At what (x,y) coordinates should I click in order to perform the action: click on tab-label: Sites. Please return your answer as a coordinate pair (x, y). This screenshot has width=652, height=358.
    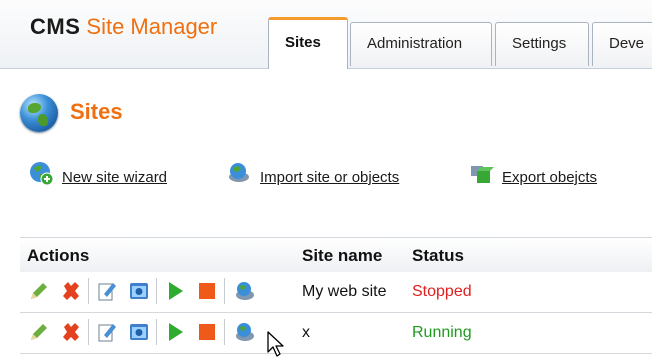
    Looking at the image, I should click on (303, 42).